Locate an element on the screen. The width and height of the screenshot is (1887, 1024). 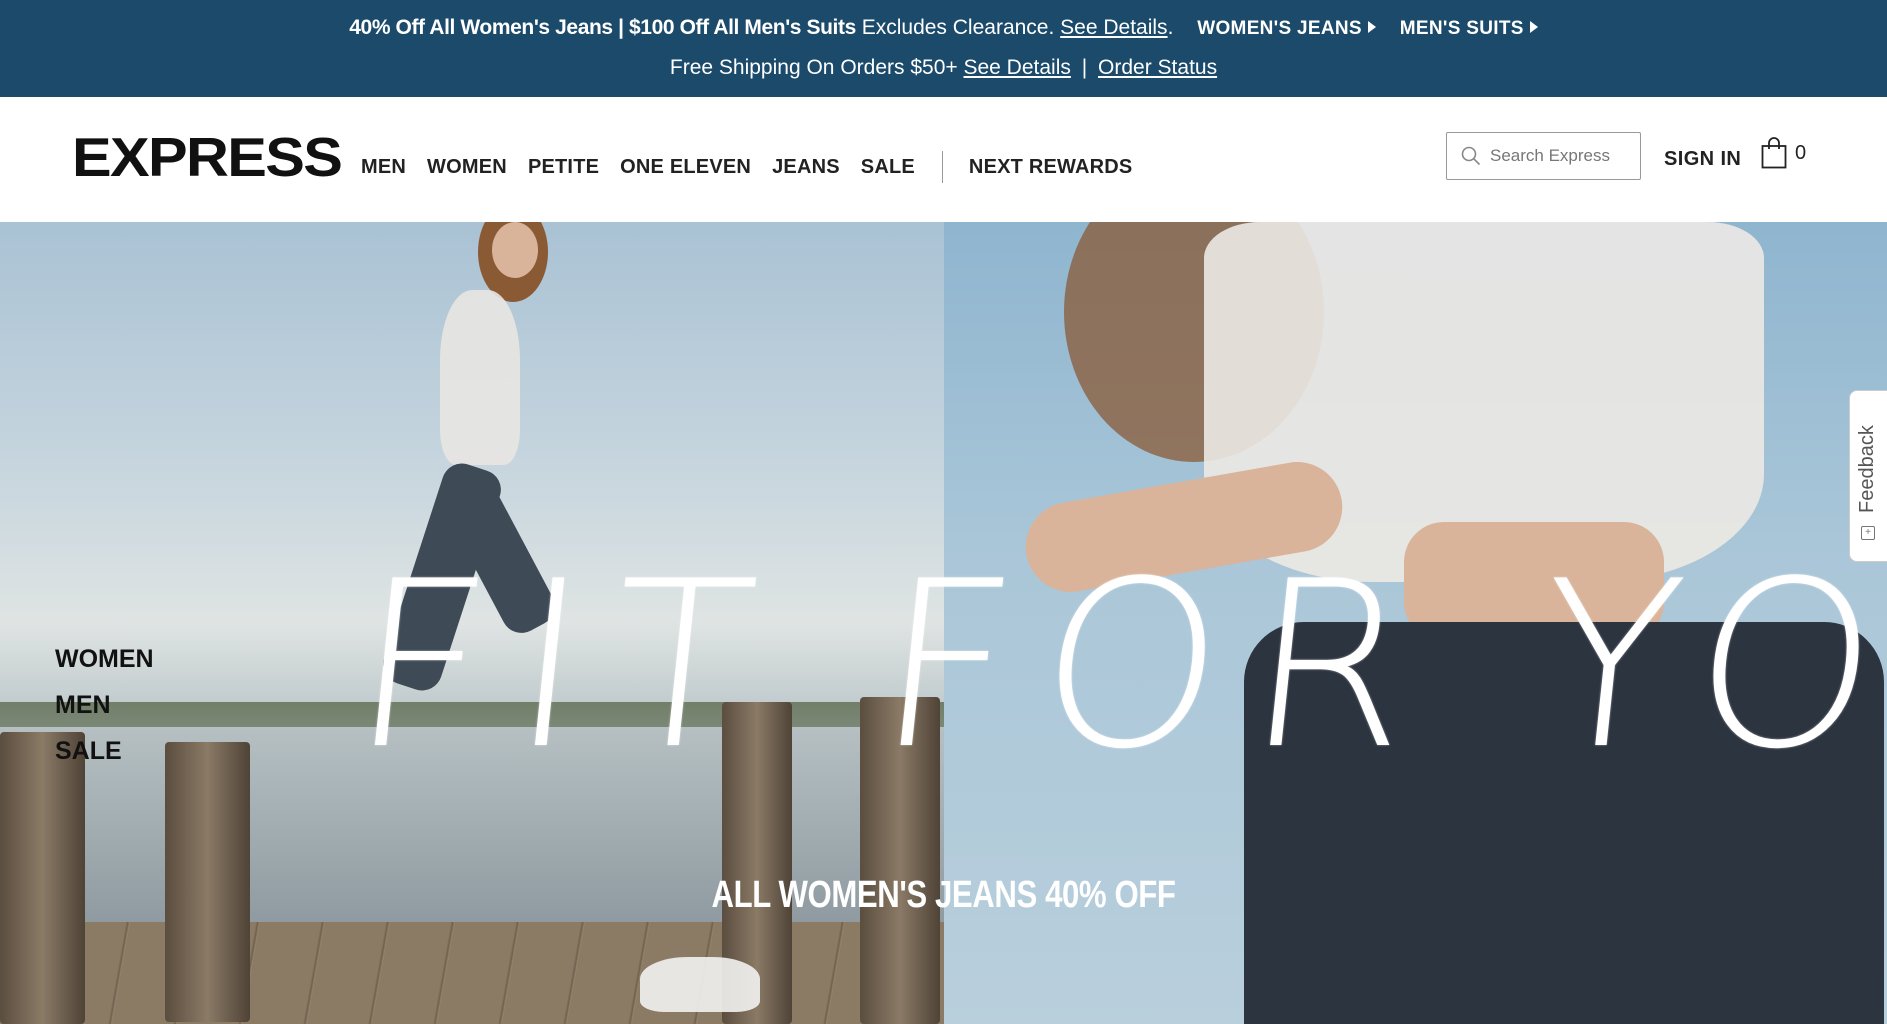
hero-subtitle: ALL WOMEN'S JEANS 40% OFF is located at coordinates (943, 895).